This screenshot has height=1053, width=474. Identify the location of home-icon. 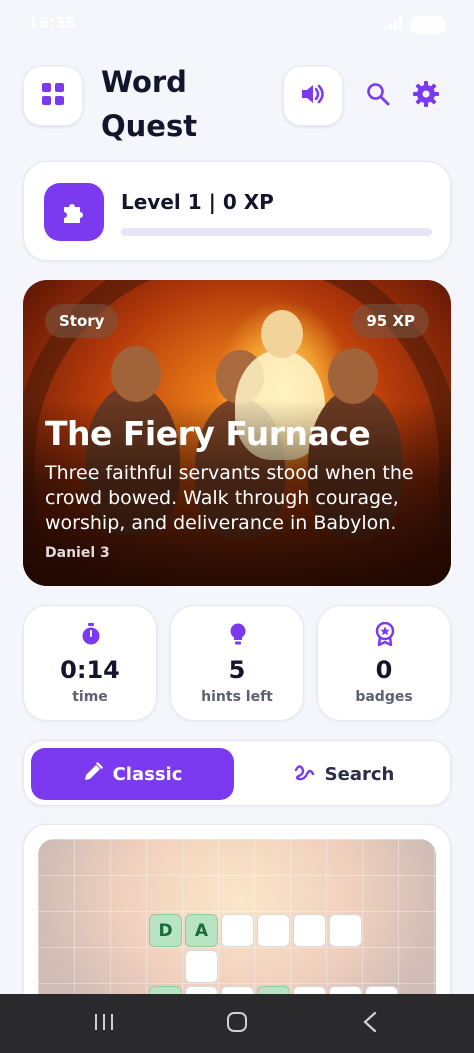
(237, 1024).